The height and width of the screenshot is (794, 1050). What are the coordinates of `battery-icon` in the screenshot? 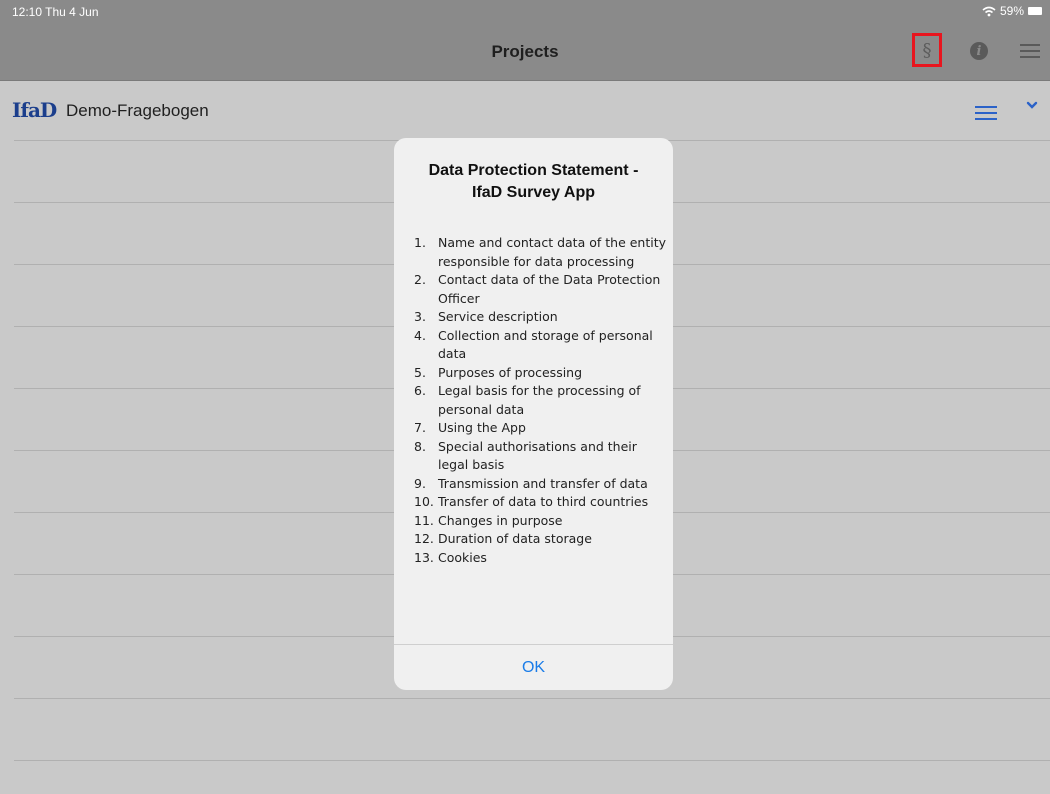 It's located at (1035, 11).